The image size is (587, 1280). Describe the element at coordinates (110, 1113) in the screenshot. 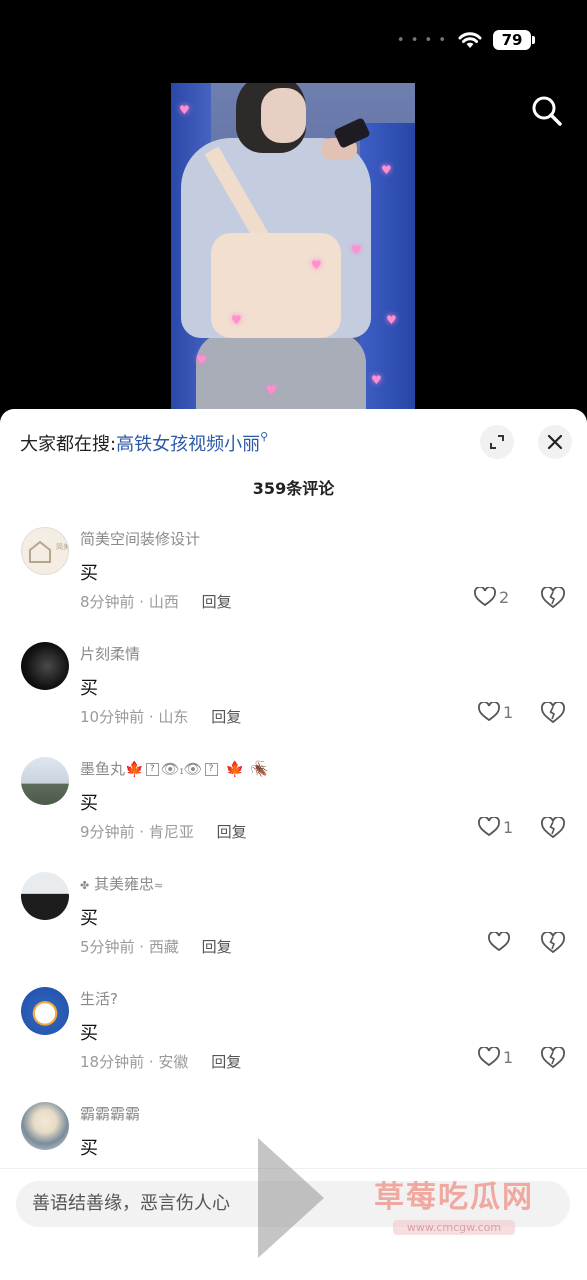

I see `comment-author: 霸霸霸霸` at that location.